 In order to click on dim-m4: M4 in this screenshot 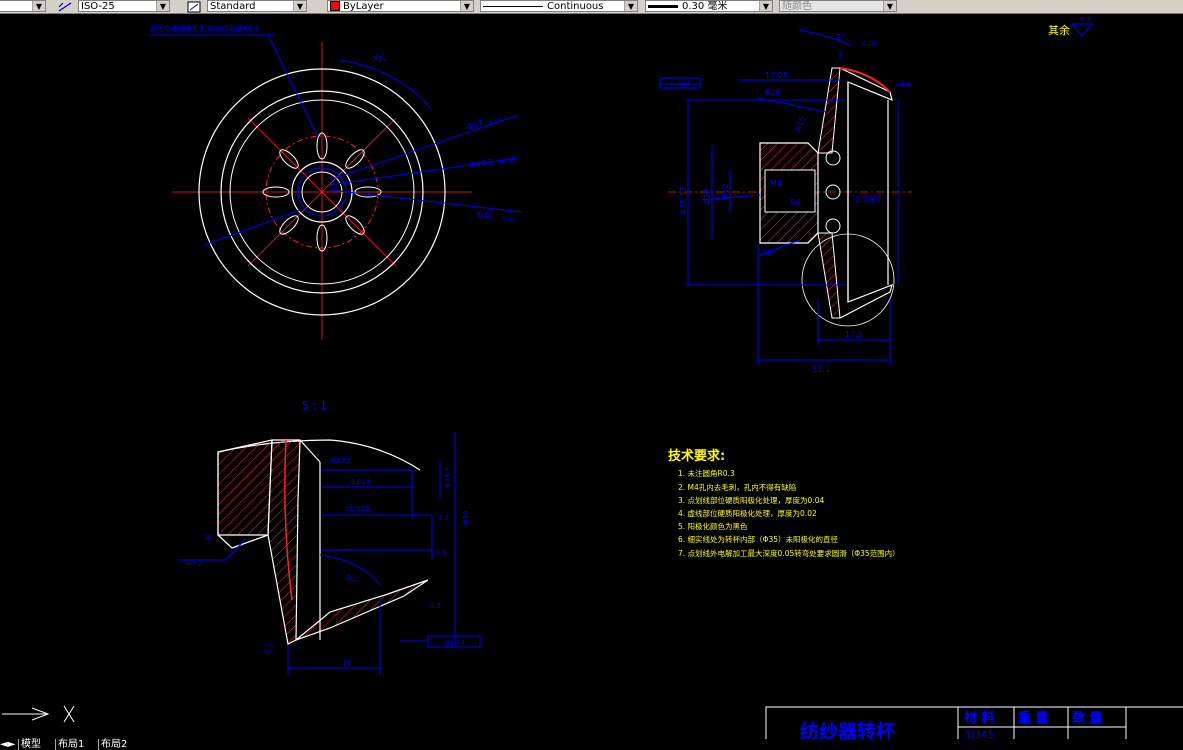, I will do `click(776, 183)`.